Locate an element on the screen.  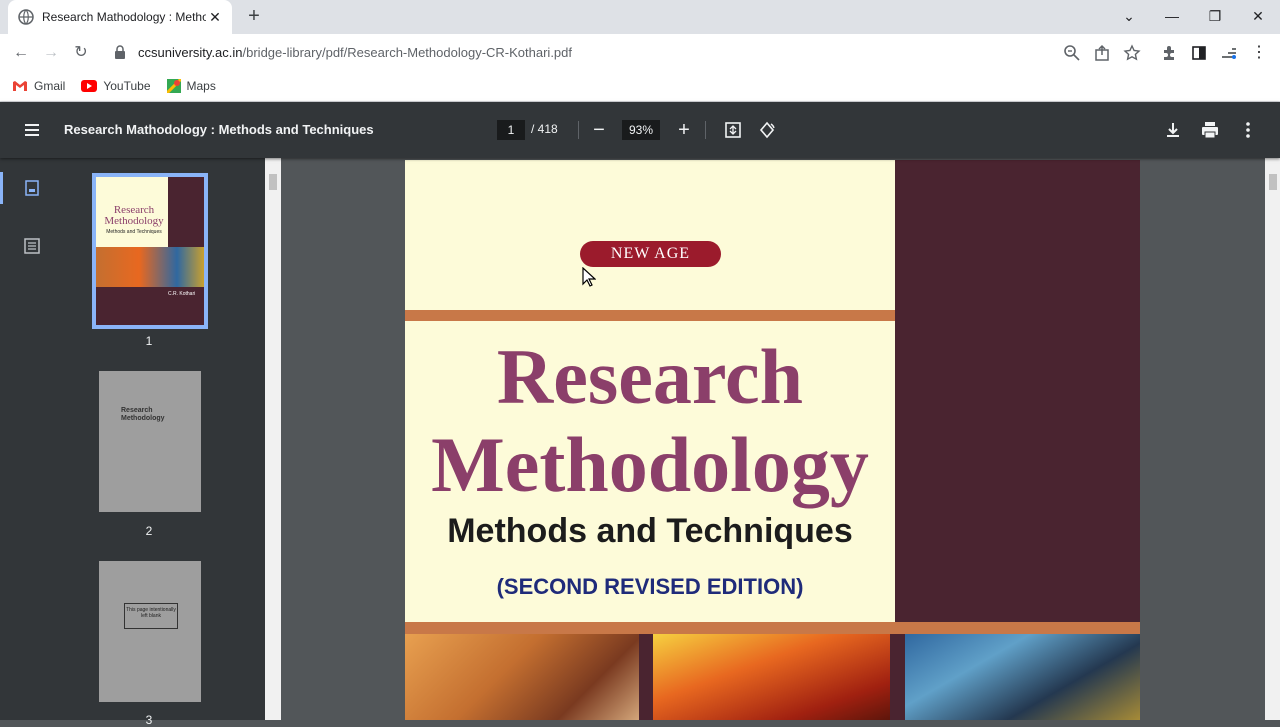
thumbnail-label: 2 is located at coordinates (149, 531).